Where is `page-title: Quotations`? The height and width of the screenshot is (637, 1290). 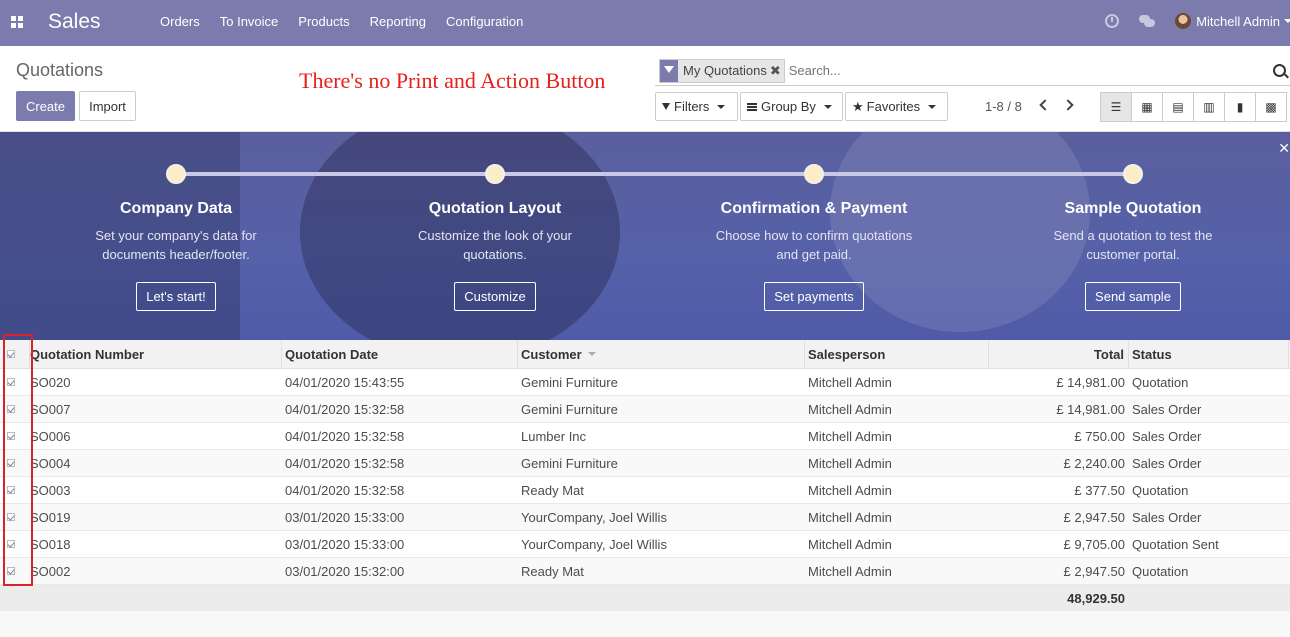
page-title: Quotations is located at coordinates (60, 70).